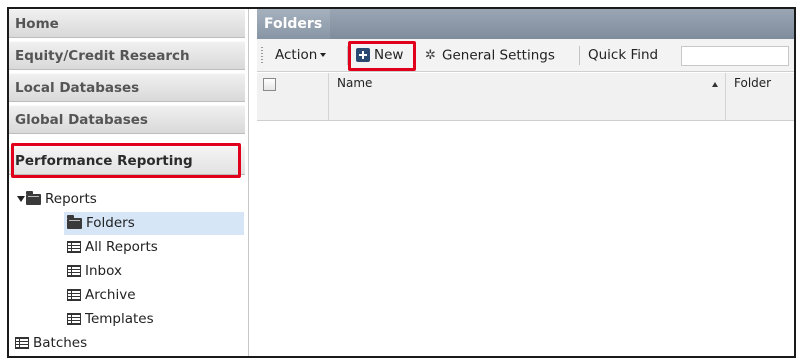 This screenshot has width=802, height=364. What do you see at coordinates (71, 199) in the screenshot?
I see `tree-item-label: Reports` at bounding box center [71, 199].